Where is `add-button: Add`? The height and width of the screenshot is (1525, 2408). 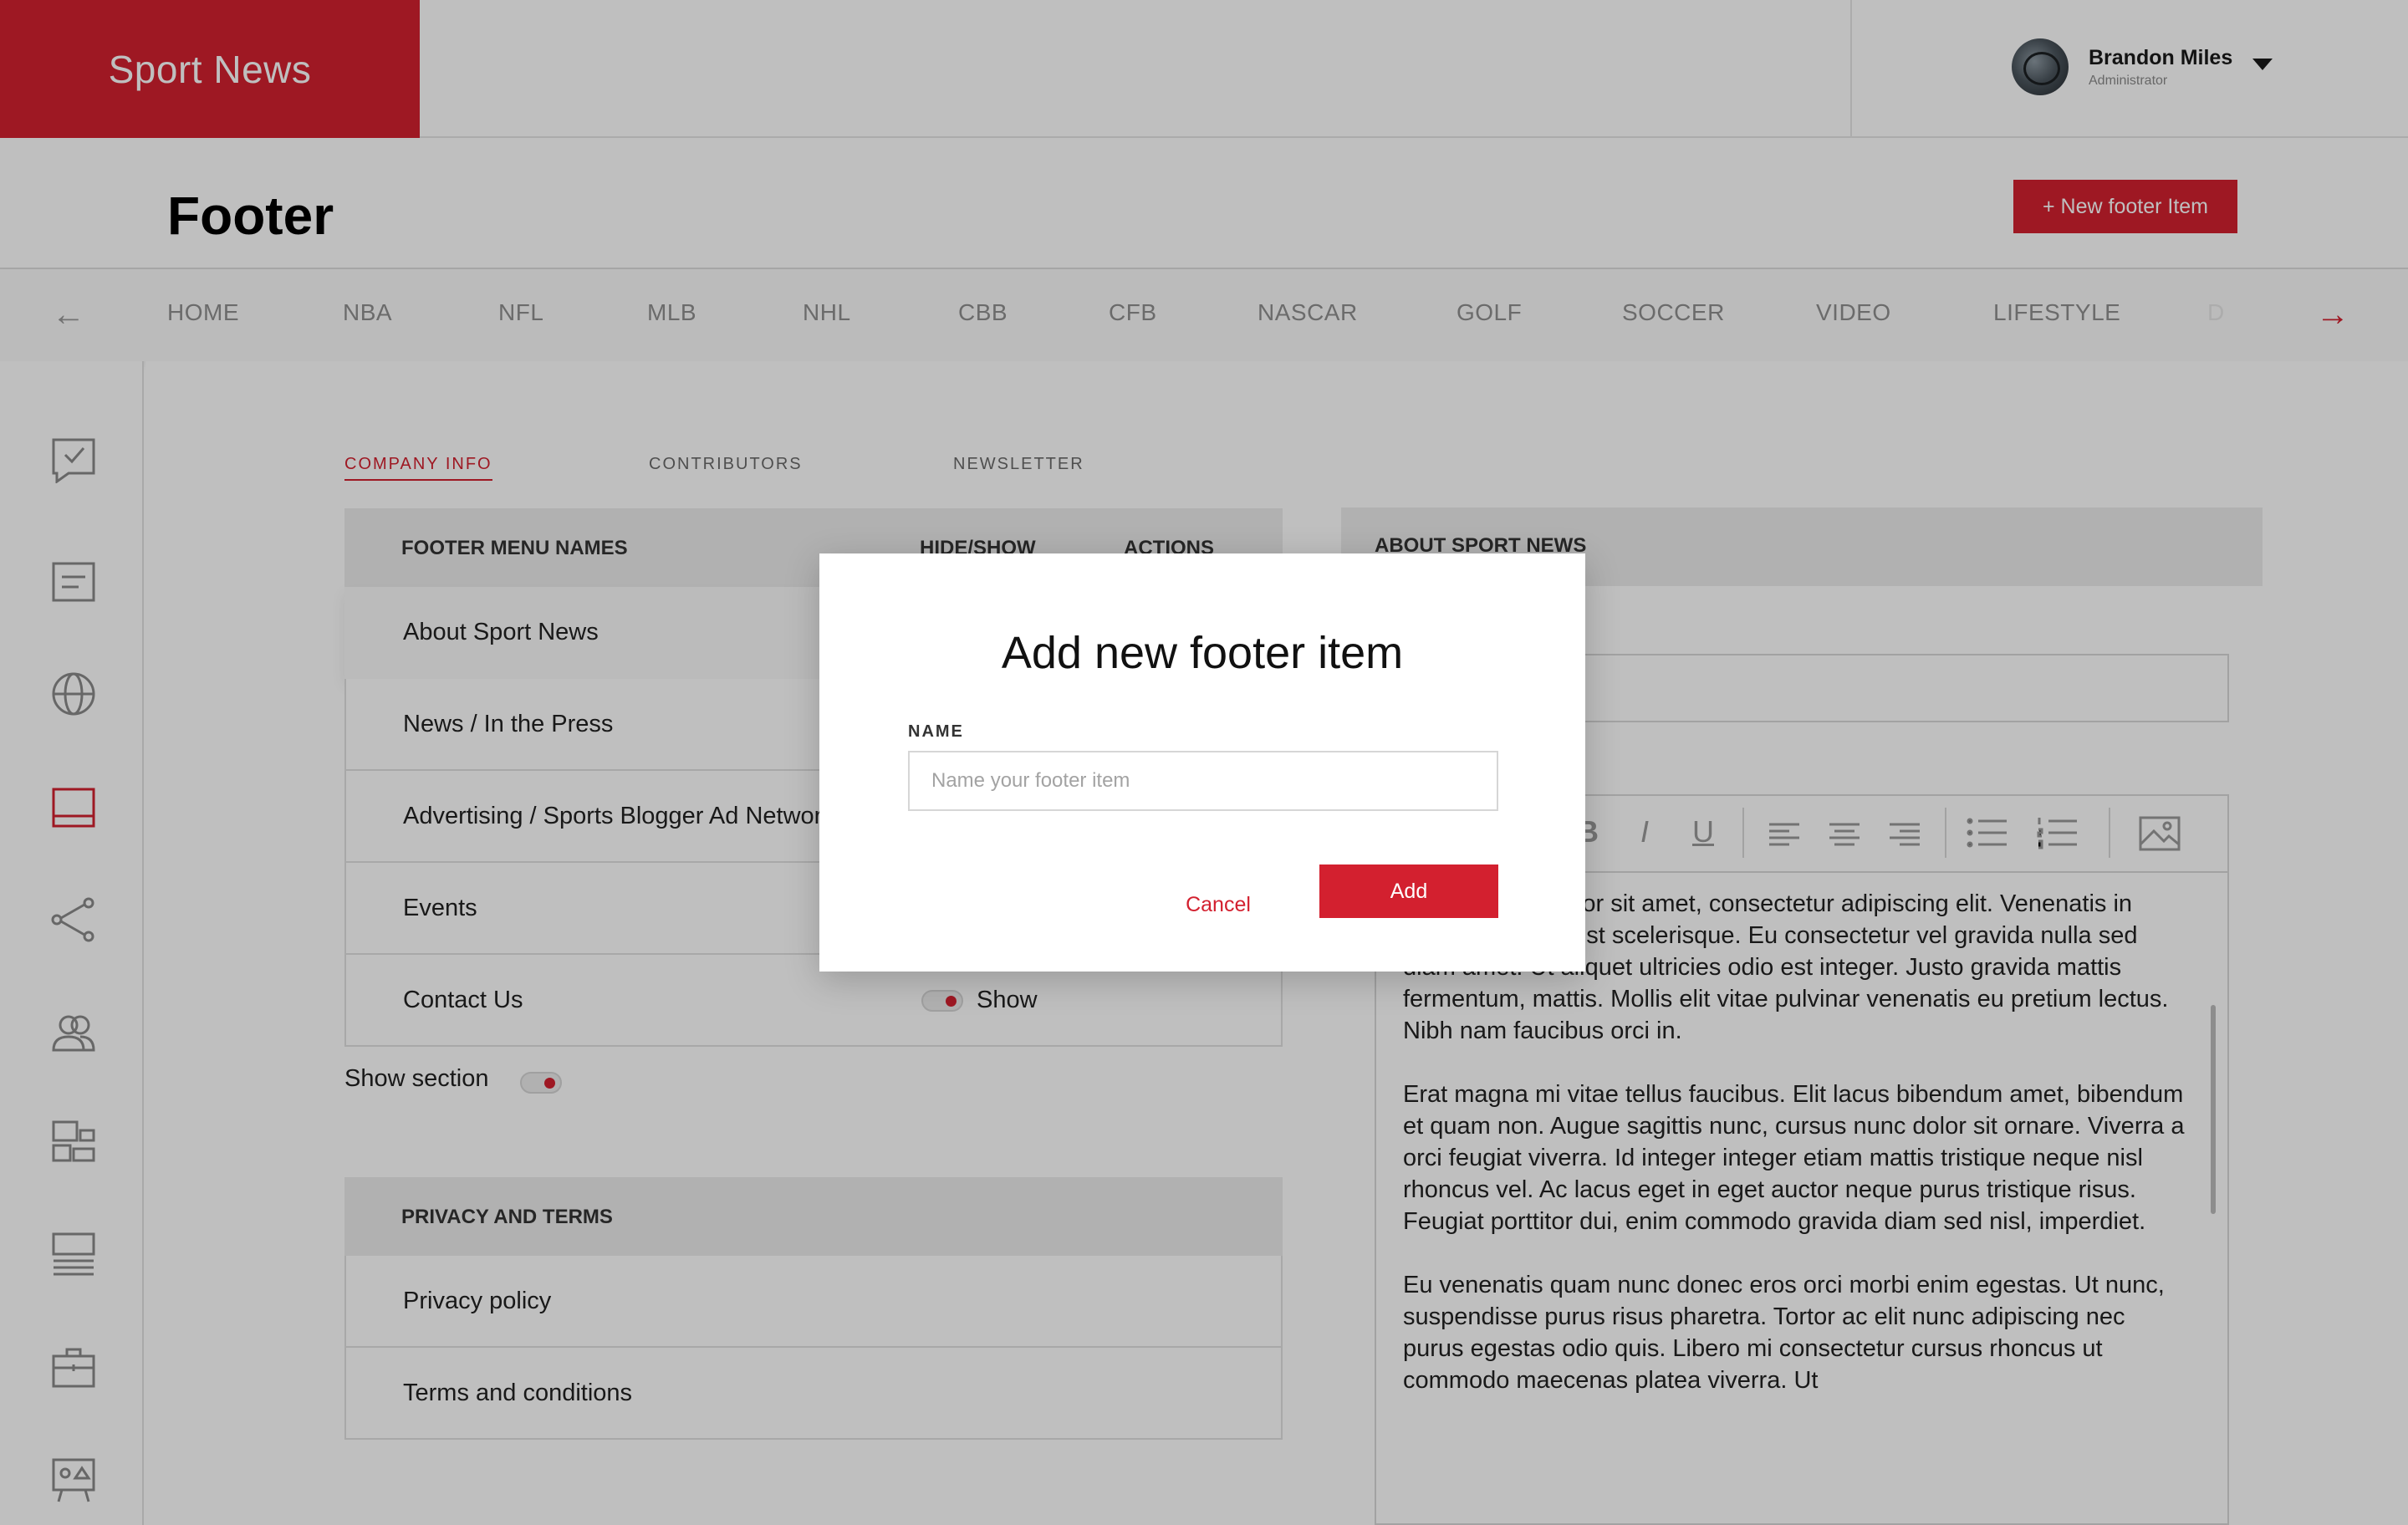 add-button: Add is located at coordinates (1409, 891).